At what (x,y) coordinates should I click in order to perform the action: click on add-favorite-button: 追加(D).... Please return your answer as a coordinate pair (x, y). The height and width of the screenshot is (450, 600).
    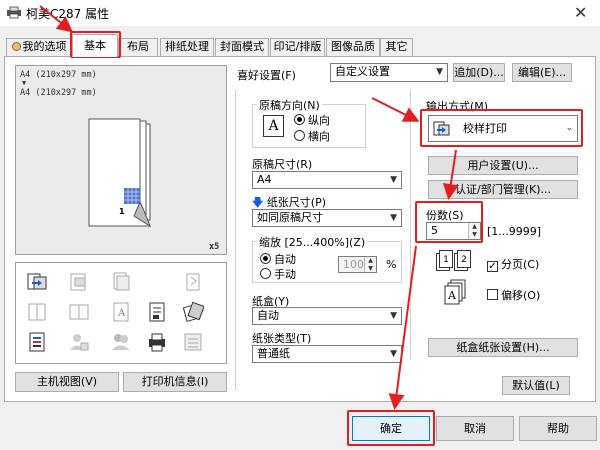
    Looking at the image, I should click on (479, 72).